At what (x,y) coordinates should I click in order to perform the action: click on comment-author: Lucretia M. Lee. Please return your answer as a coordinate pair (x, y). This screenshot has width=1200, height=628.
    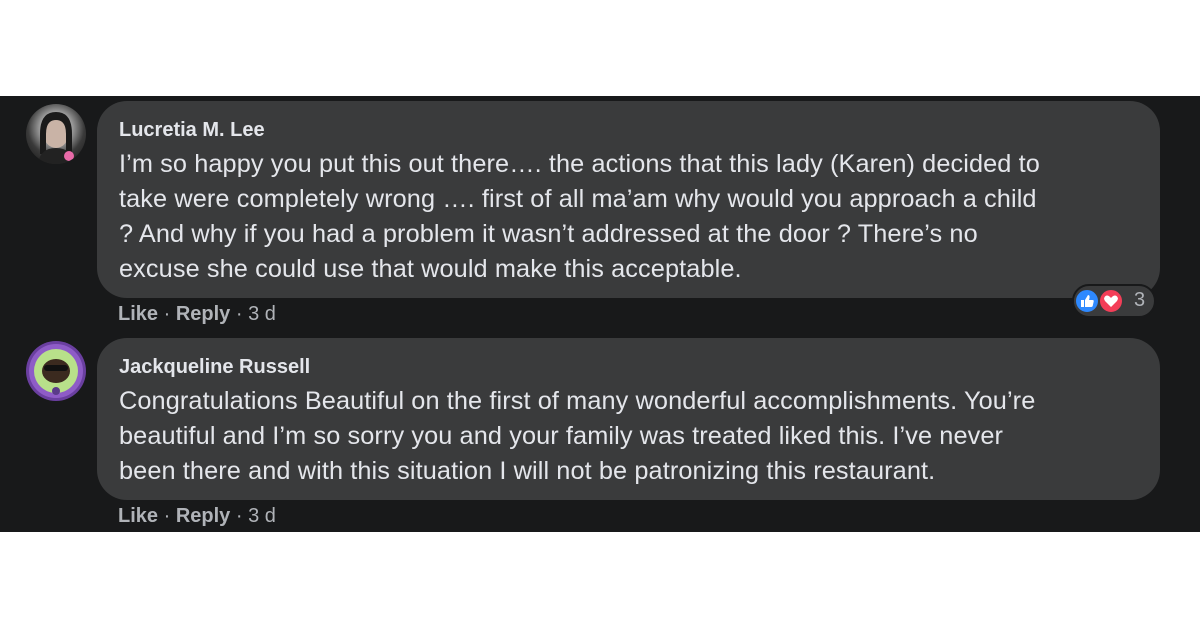
    Looking at the image, I should click on (628, 130).